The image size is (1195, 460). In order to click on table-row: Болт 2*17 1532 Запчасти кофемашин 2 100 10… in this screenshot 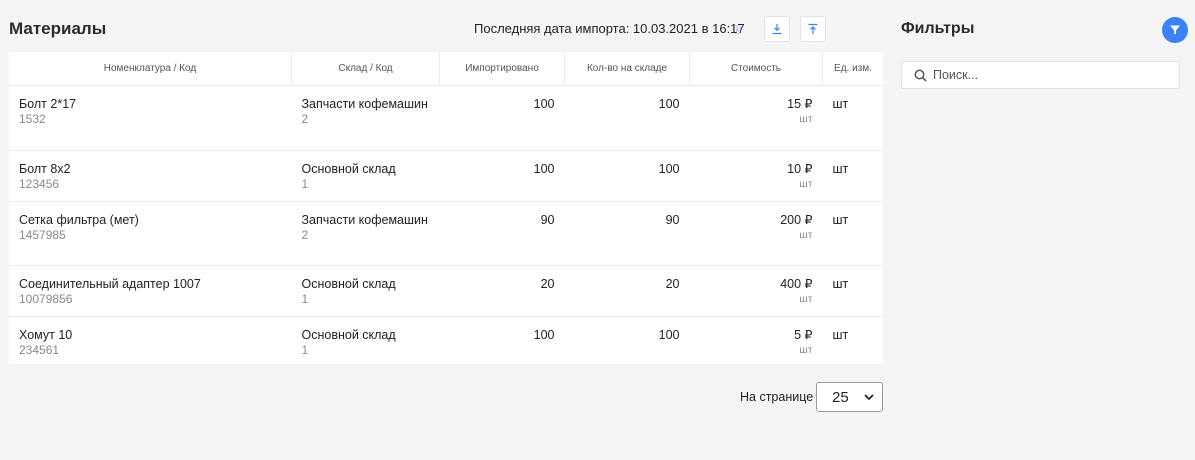, I will do `click(446, 118)`.